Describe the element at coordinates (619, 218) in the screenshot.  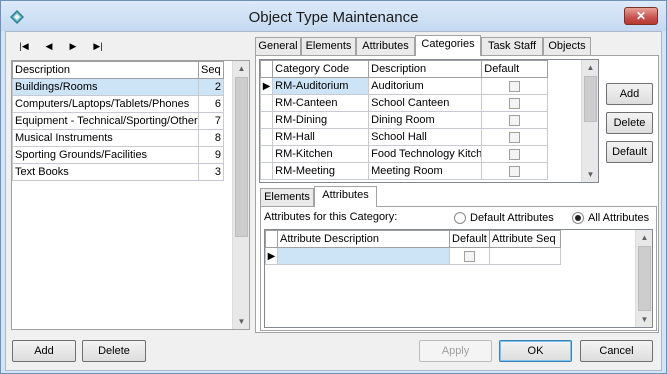
I see `all-attributes-label: All Attributes` at that location.